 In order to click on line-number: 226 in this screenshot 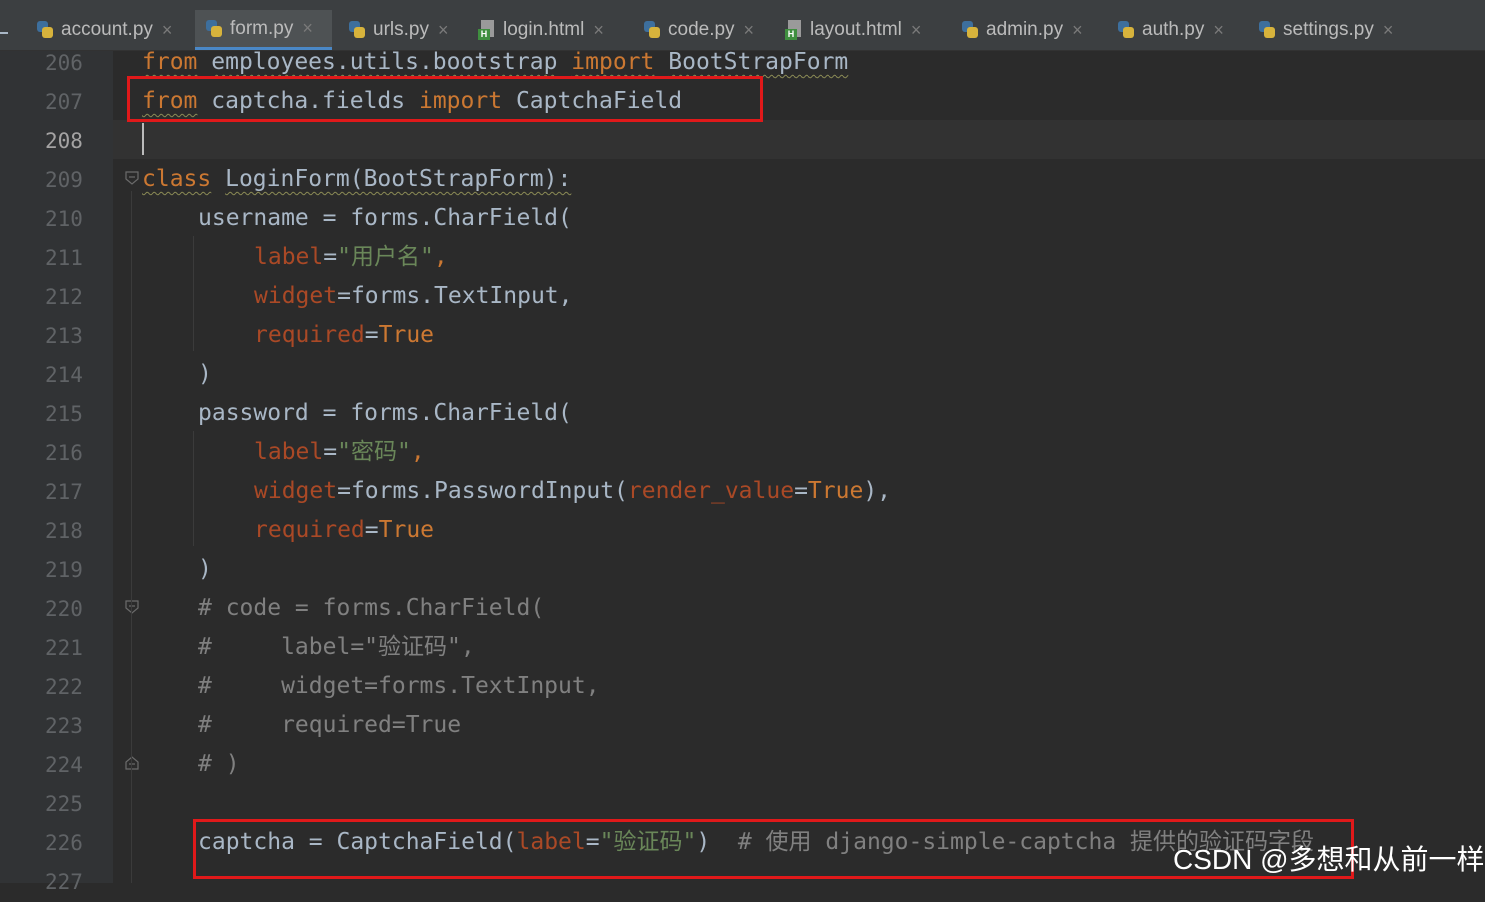, I will do `click(64, 843)`.